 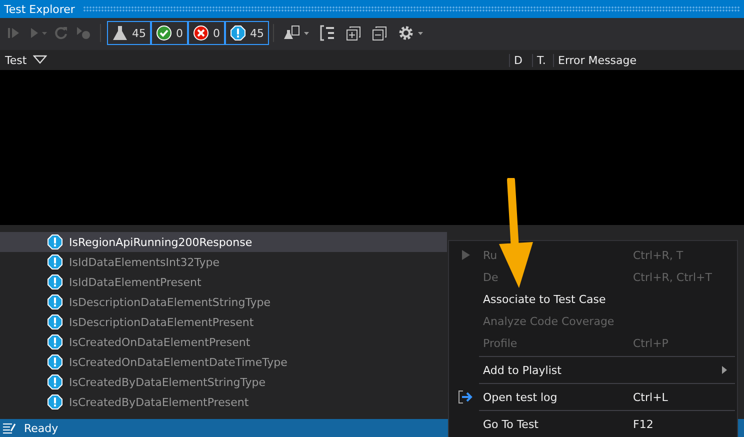 What do you see at coordinates (593, 397) in the screenshot?
I see `menu-item: Open test log Ctrl+L` at bounding box center [593, 397].